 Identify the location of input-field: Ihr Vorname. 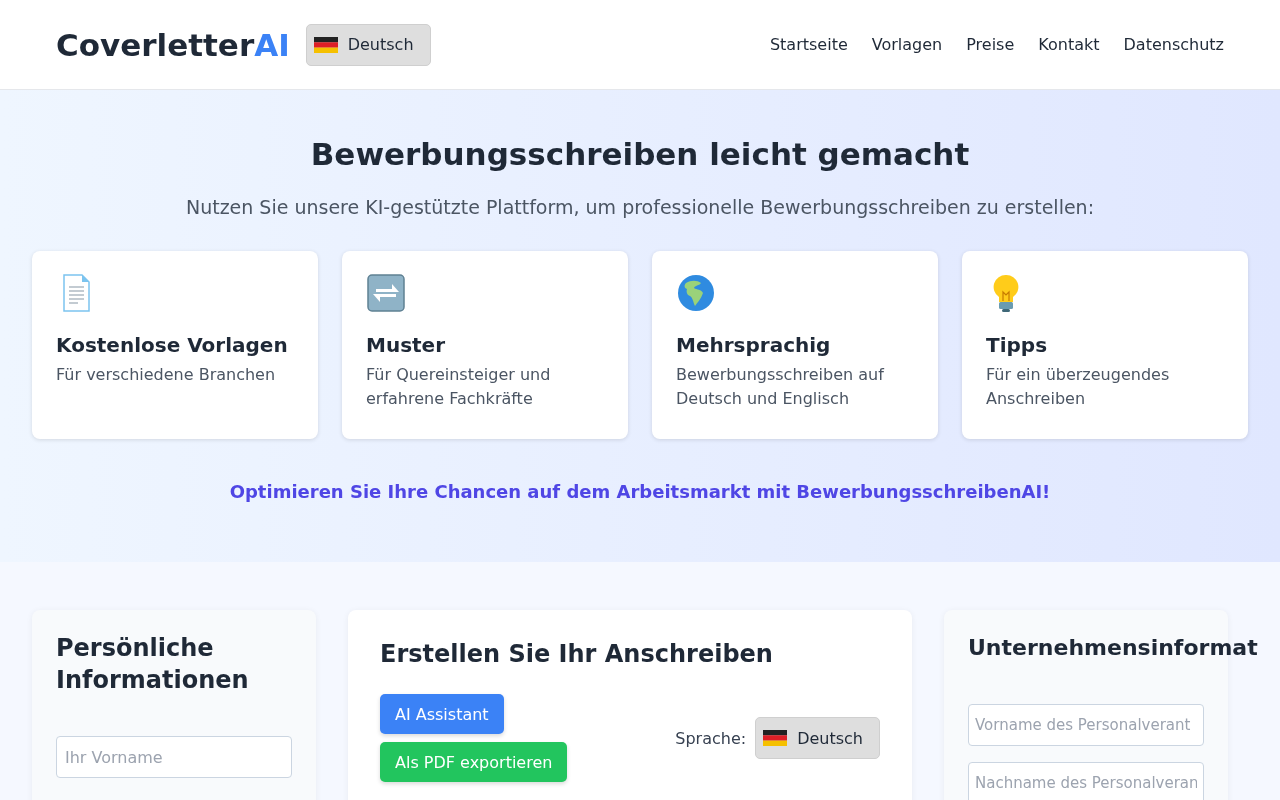
(174, 757).